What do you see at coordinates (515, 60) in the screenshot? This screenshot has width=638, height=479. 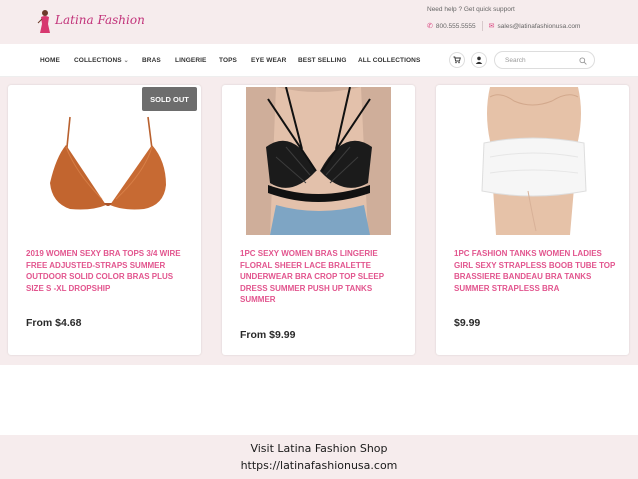 I see `search-input: Search` at bounding box center [515, 60].